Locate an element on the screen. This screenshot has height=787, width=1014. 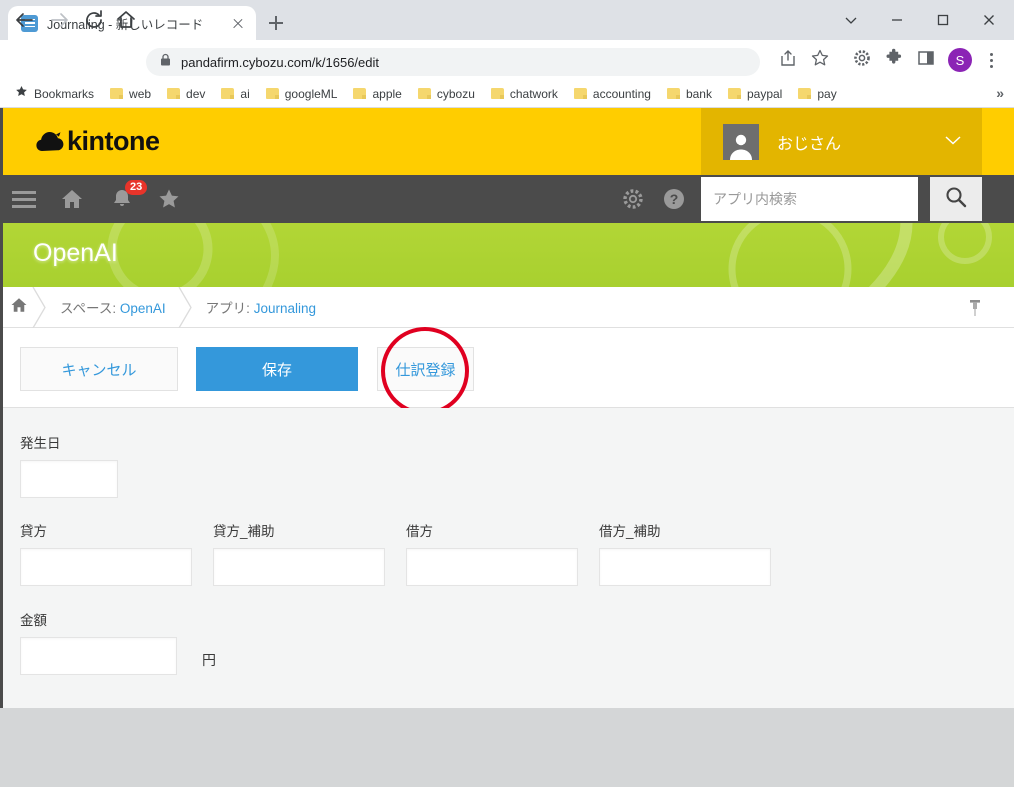
field-credit-sub: 貸方_補助 is located at coordinates (299, 553).